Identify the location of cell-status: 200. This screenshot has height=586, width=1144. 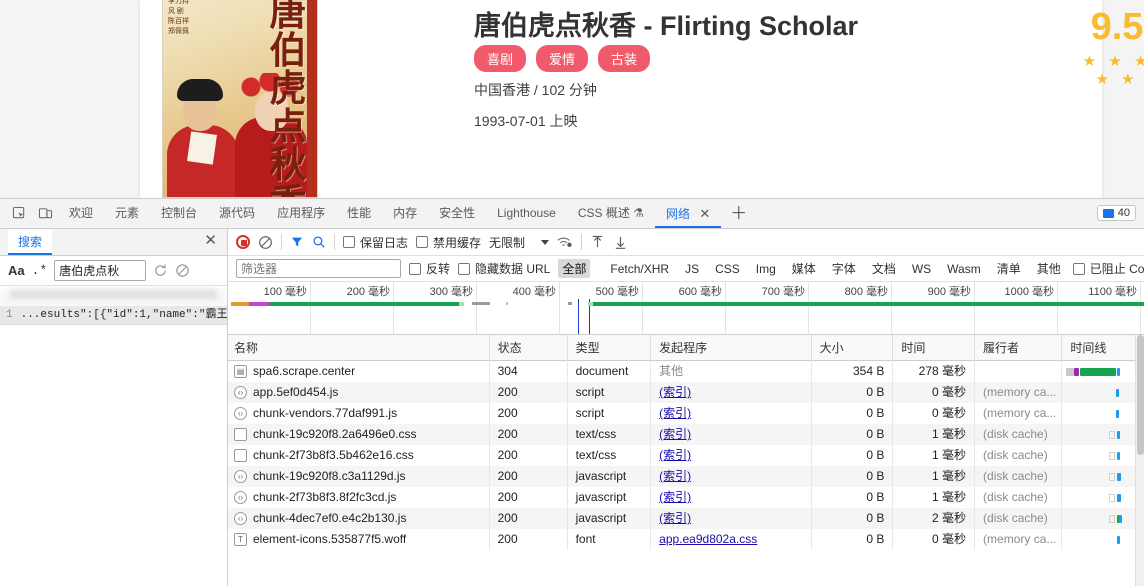
(529, 518).